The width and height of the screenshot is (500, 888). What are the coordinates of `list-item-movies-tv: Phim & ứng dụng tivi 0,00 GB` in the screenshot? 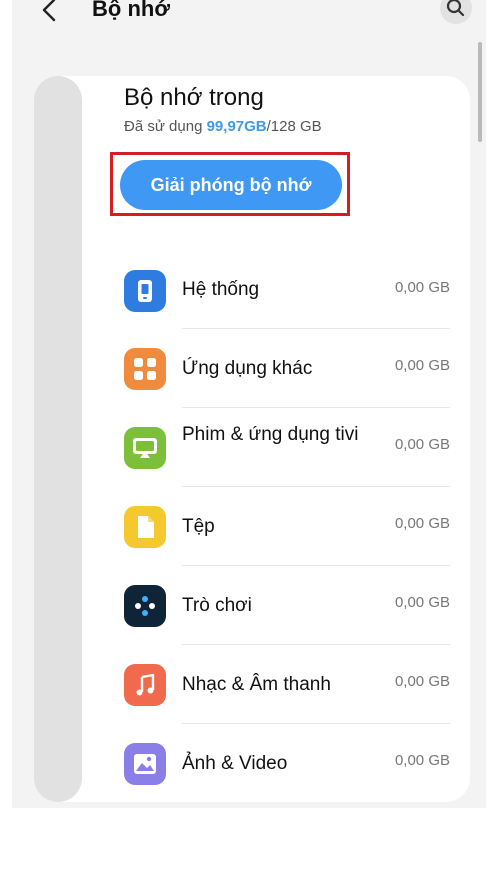 It's located at (281, 446).